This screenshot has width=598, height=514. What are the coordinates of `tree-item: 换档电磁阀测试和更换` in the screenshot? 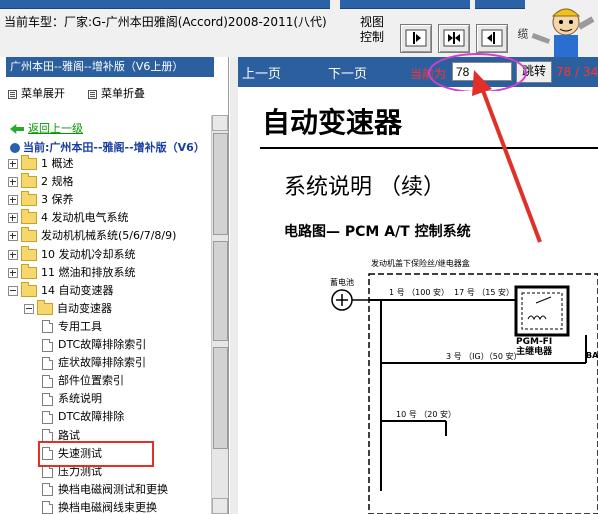 It's located at (104, 489).